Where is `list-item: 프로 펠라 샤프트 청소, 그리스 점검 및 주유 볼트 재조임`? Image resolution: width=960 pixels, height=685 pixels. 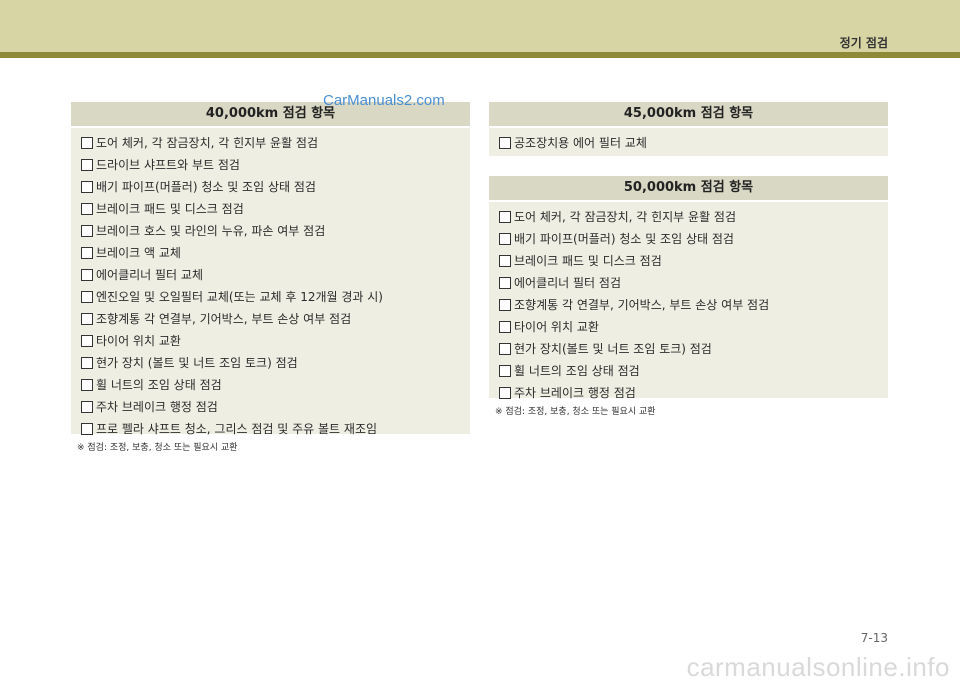
list-item: 프로 펠라 샤프트 청소, 그리스 점검 및 주유 볼트 재조임 is located at coordinates (275, 429).